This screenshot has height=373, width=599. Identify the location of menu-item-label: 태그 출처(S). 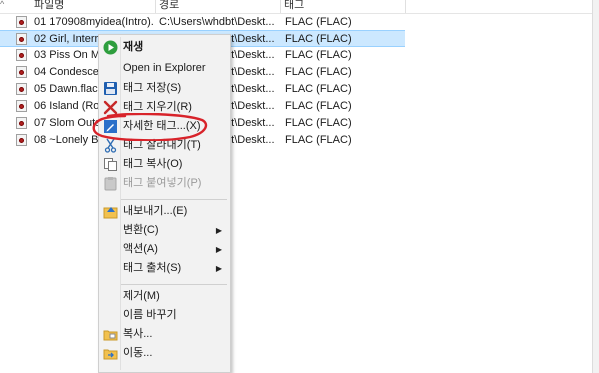
(152, 268).